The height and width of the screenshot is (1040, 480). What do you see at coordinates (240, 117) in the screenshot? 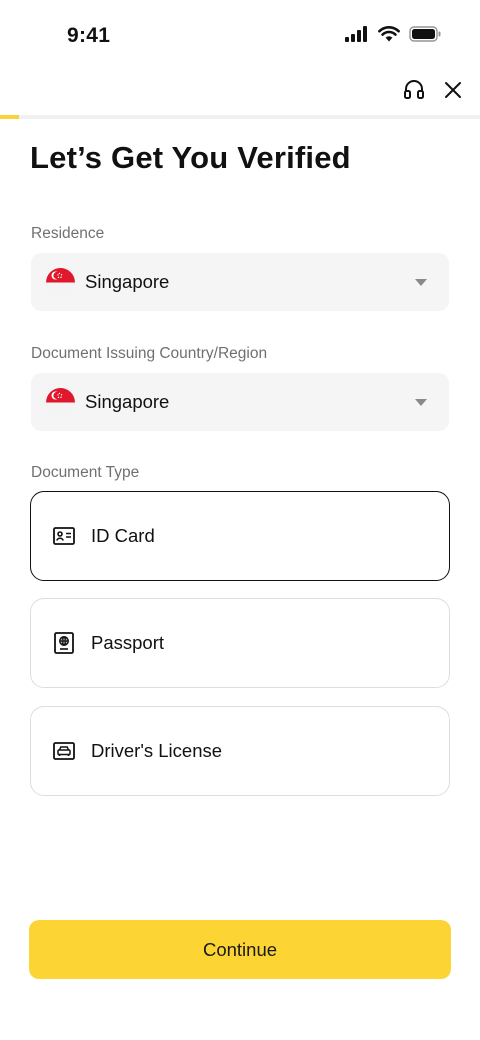
I see `progress-bar` at bounding box center [240, 117].